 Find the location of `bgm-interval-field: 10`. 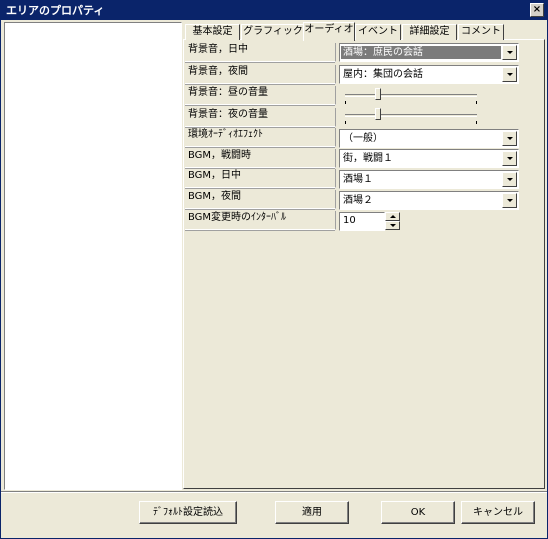

bgm-interval-field: 10 is located at coordinates (362, 221).